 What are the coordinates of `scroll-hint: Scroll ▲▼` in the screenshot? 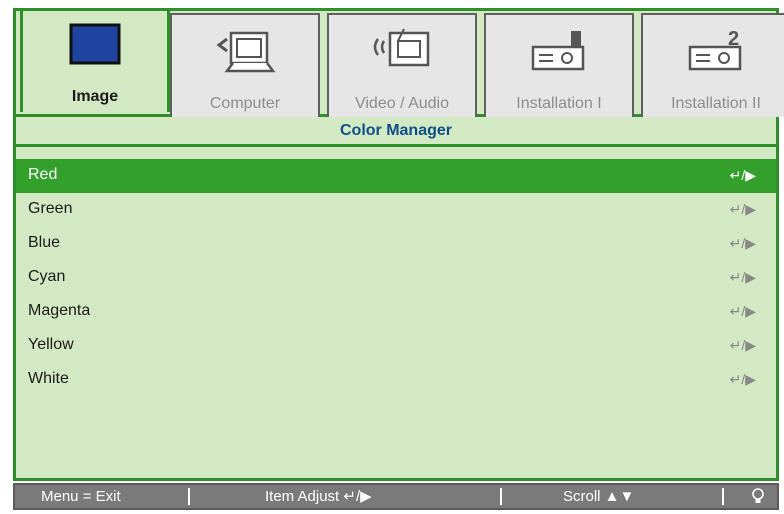 It's located at (599, 496).